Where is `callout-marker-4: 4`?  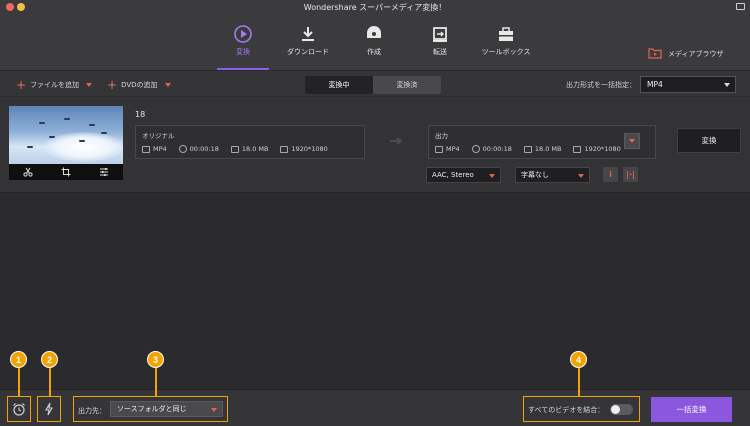 callout-marker-4: 4 is located at coordinates (578, 359).